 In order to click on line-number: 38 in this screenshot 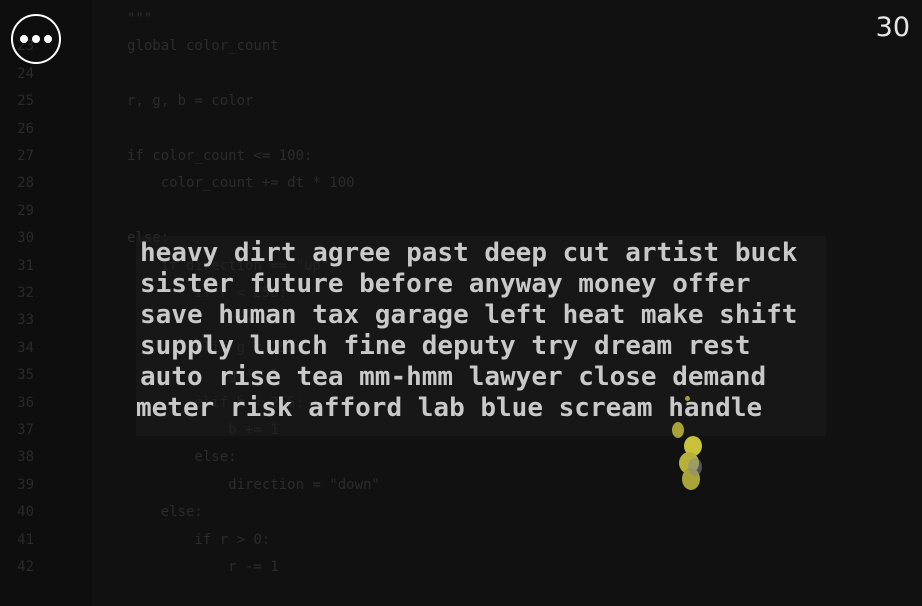, I will do `click(25, 457)`.